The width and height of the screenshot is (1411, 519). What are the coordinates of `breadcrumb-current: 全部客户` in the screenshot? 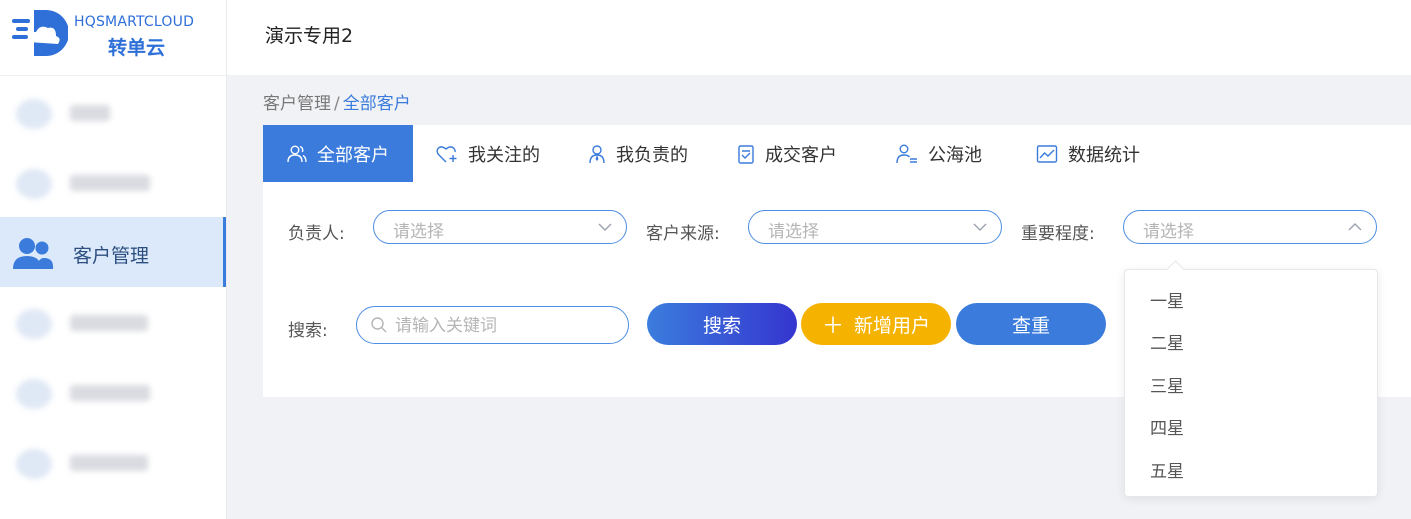 It's located at (376, 104).